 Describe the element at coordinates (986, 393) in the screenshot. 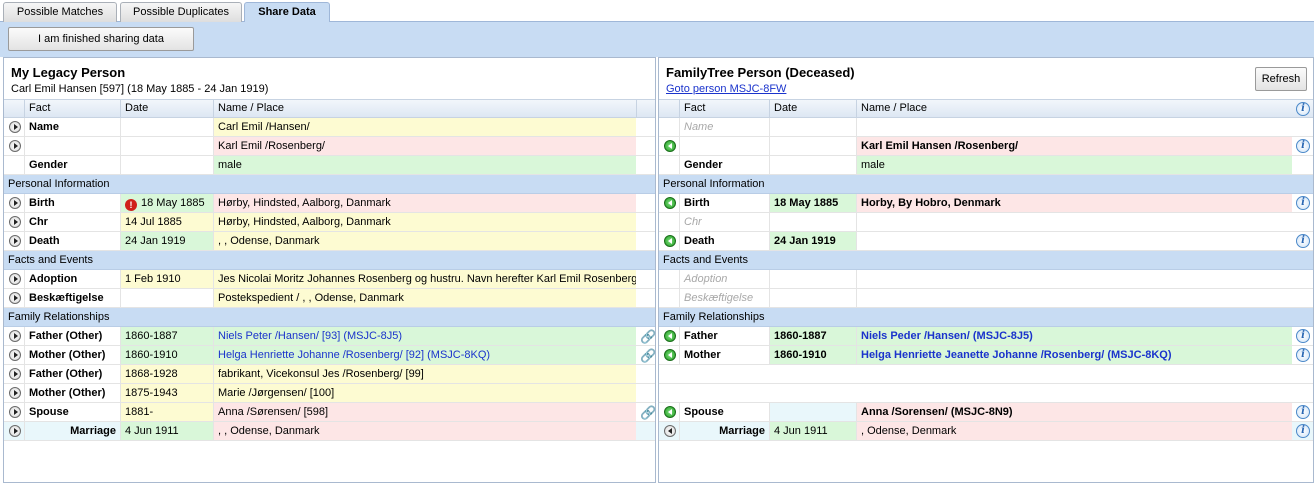

I see `ft-row-empty` at that location.